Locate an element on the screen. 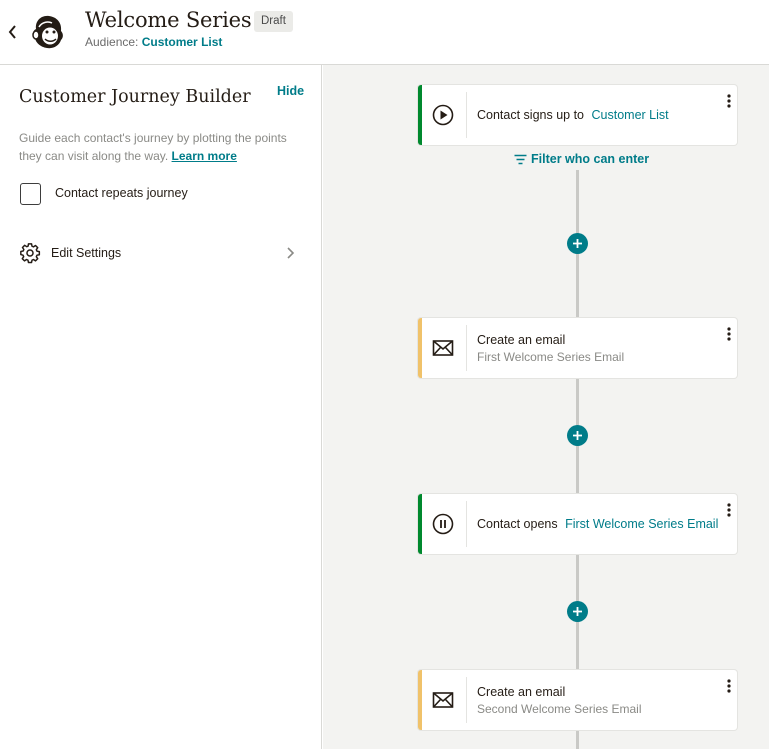 The height and width of the screenshot is (749, 769). repeat-journey-label: Contact repeats journey is located at coordinates (121, 193).